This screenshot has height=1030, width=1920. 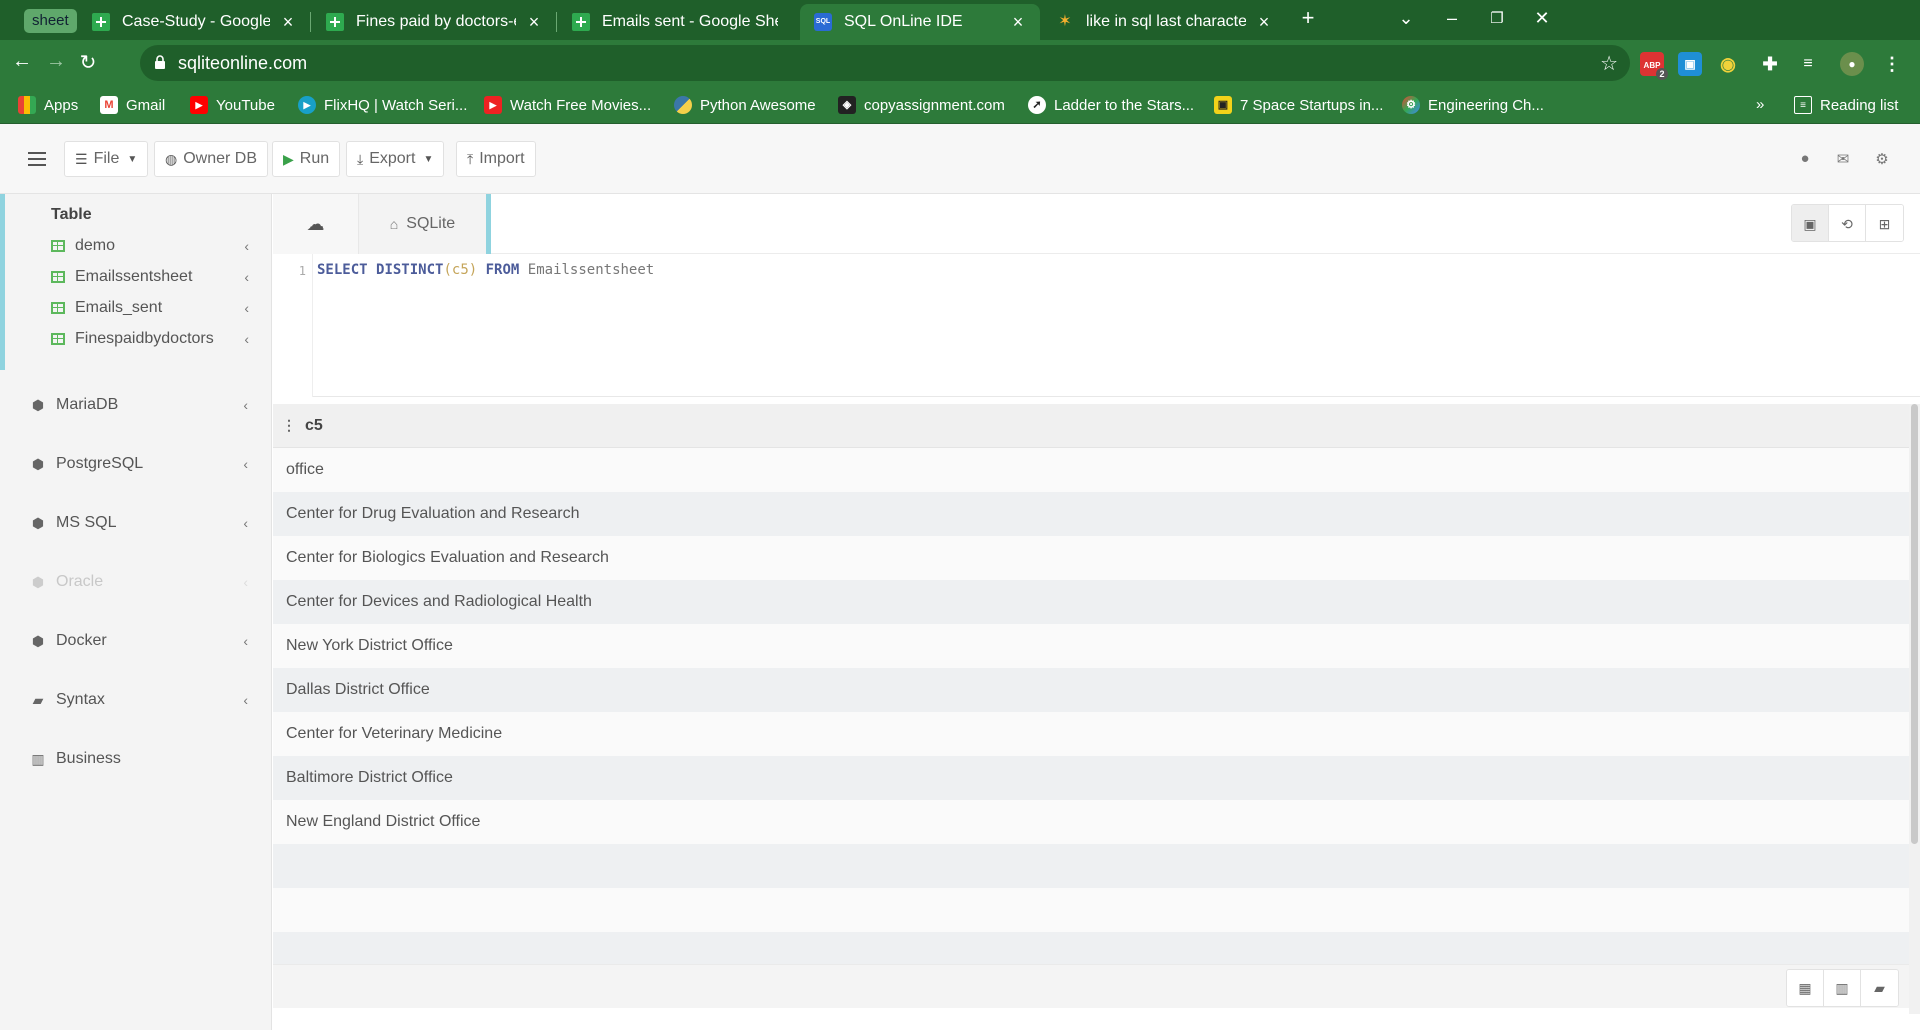 What do you see at coordinates (1497, 18) in the screenshot?
I see `restore-button: ❐` at bounding box center [1497, 18].